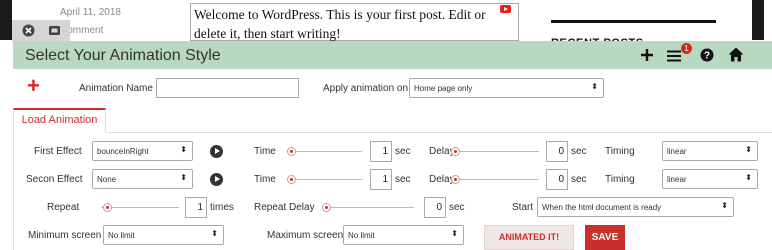 This screenshot has width=772, height=250. Describe the element at coordinates (59, 120) in the screenshot. I see `tab-load-animation: Load Animation` at that location.